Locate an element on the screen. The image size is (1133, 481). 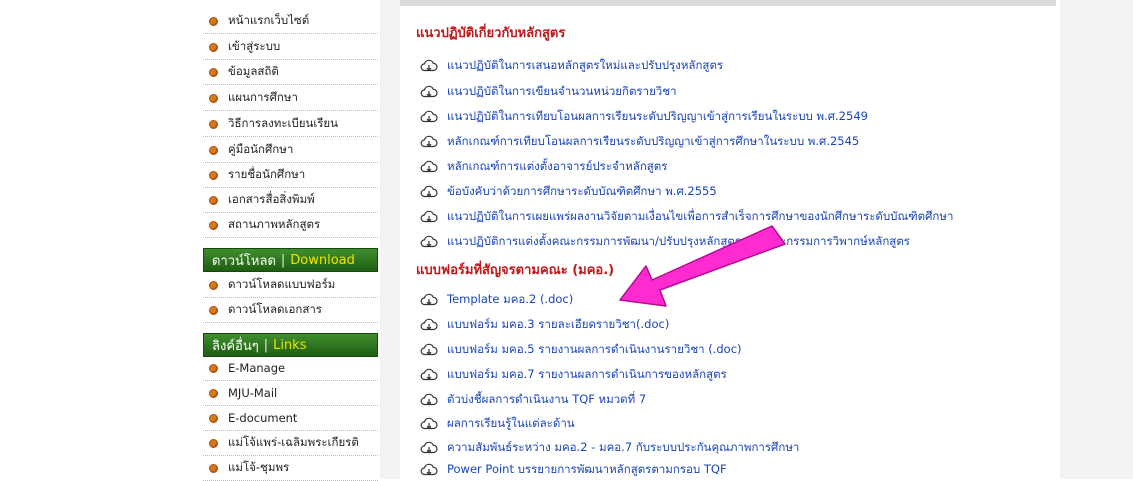
sidebar-item-e-document: E-document is located at coordinates (290, 418).